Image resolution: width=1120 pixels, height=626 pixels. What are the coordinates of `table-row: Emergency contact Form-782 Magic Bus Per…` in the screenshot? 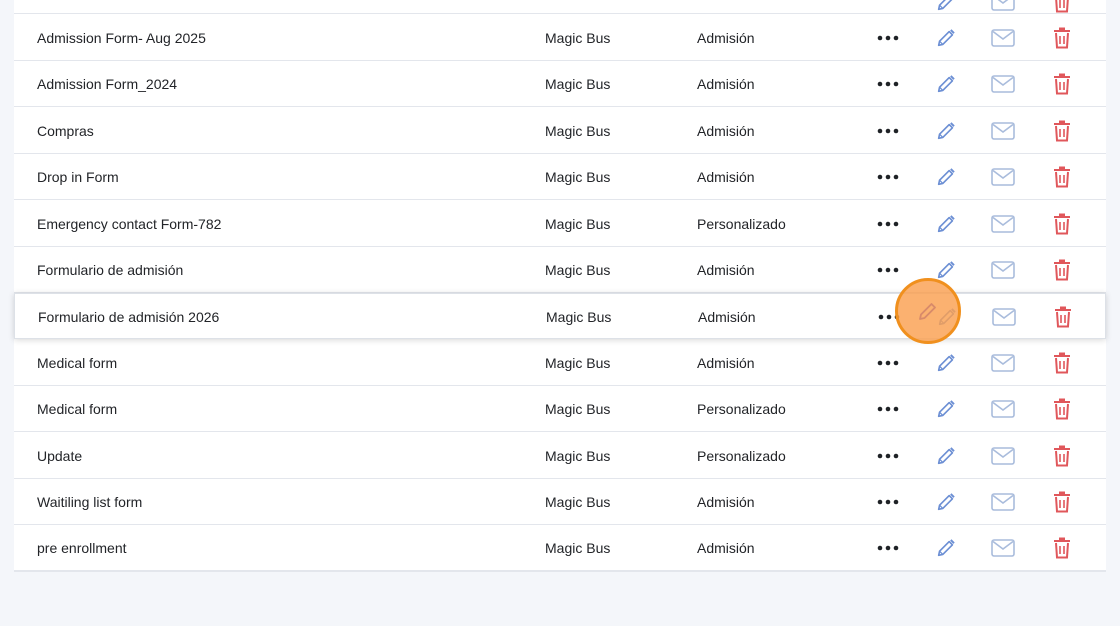 It's located at (560, 223).